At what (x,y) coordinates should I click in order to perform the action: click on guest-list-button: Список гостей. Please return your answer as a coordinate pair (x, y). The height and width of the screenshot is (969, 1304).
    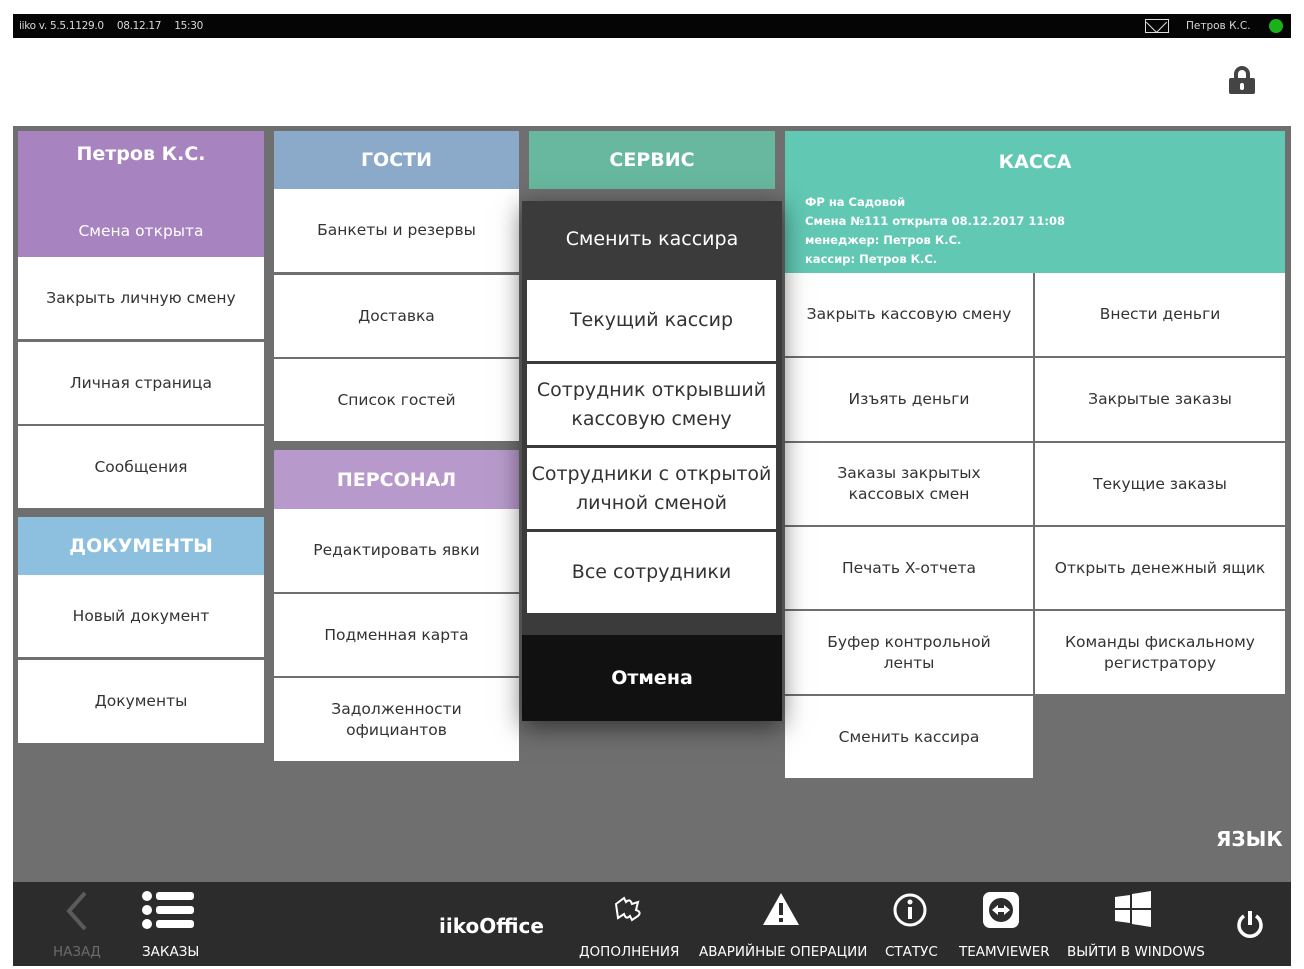
    Looking at the image, I should click on (396, 400).